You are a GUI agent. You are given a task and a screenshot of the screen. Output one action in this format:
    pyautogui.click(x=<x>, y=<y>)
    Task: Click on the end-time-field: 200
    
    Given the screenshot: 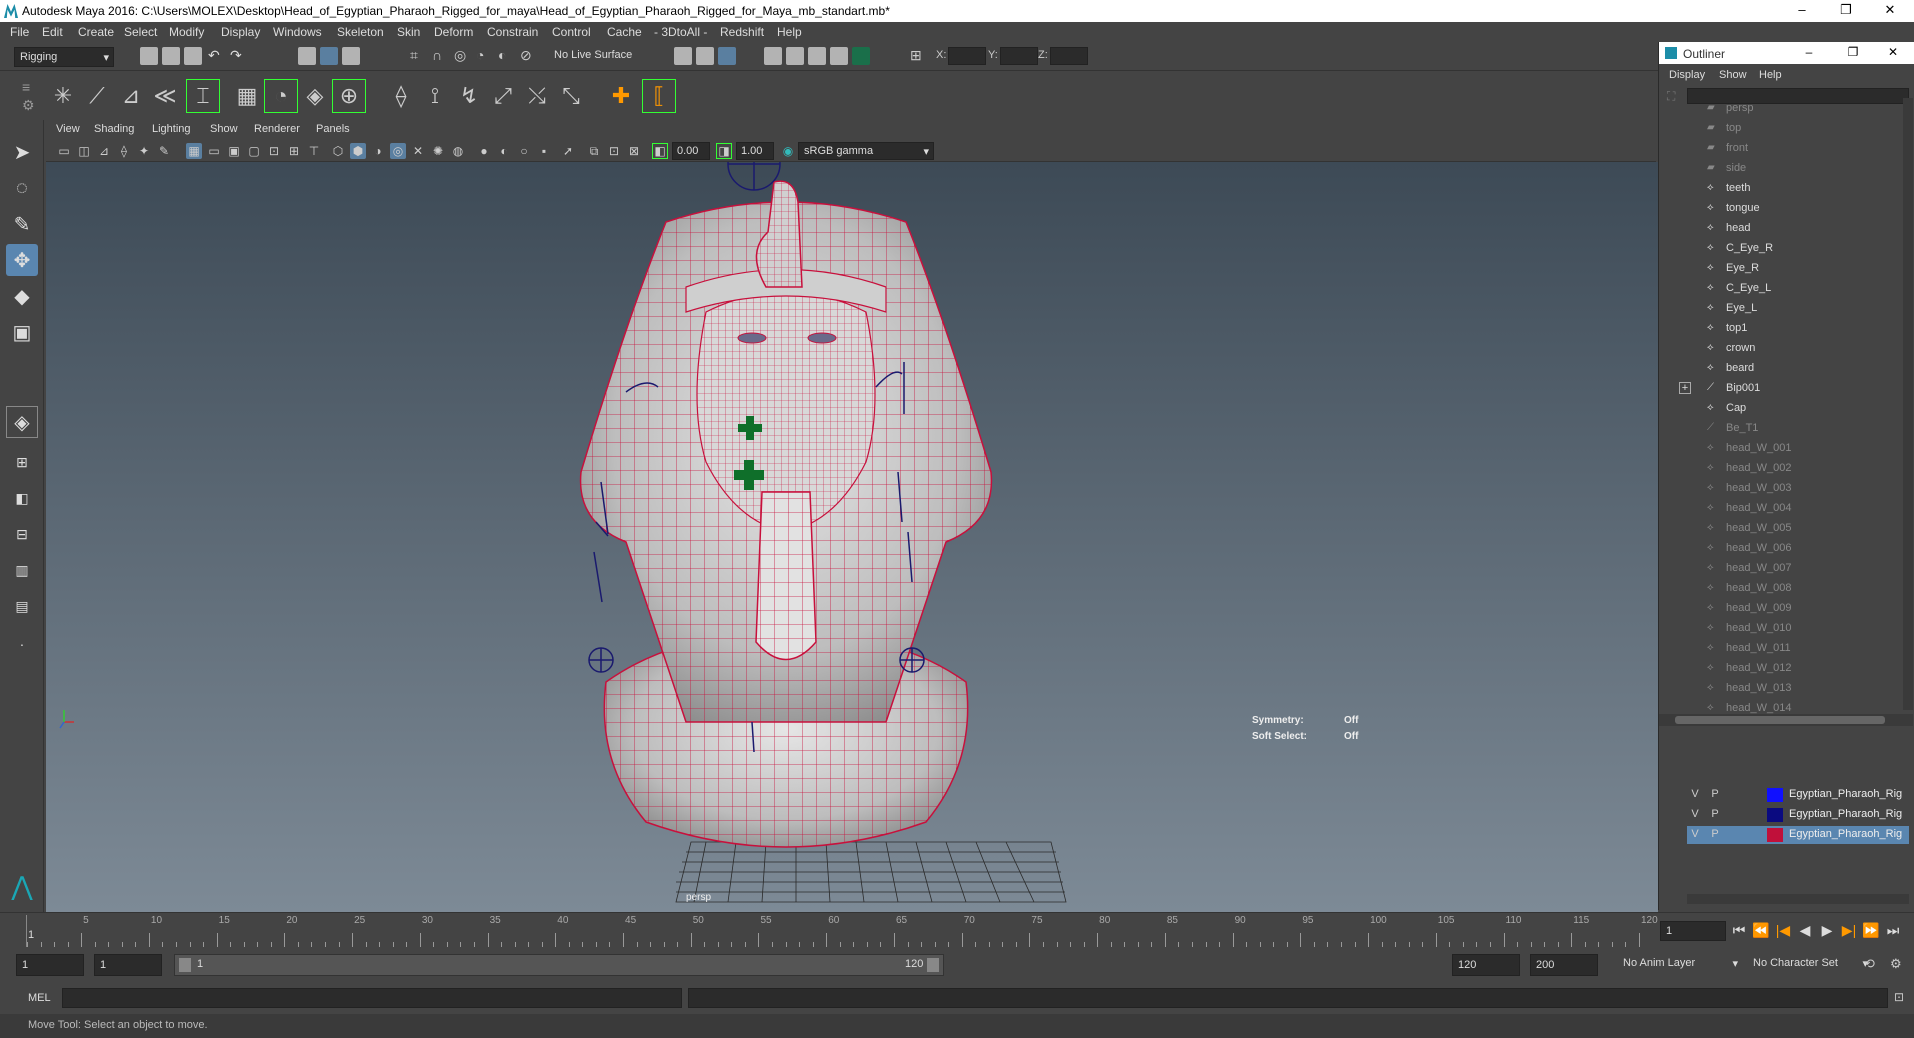 What is the action you would take?
    pyautogui.click(x=1564, y=965)
    